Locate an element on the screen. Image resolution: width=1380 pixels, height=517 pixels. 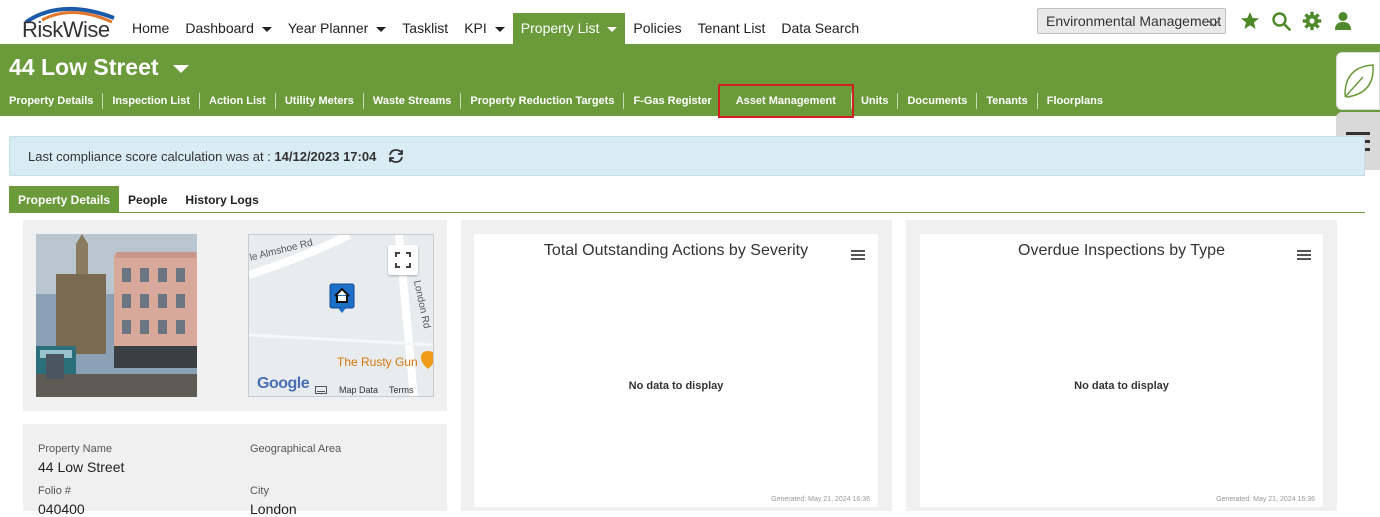
subnav-tenants: Tenants is located at coordinates (1006, 101).